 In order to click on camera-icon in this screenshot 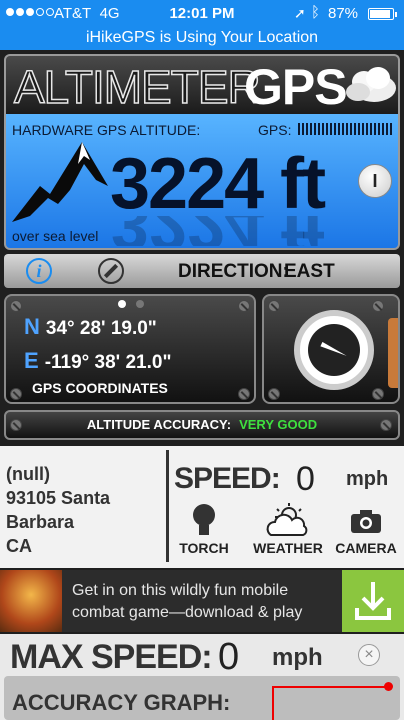, I will do `click(366, 521)`.